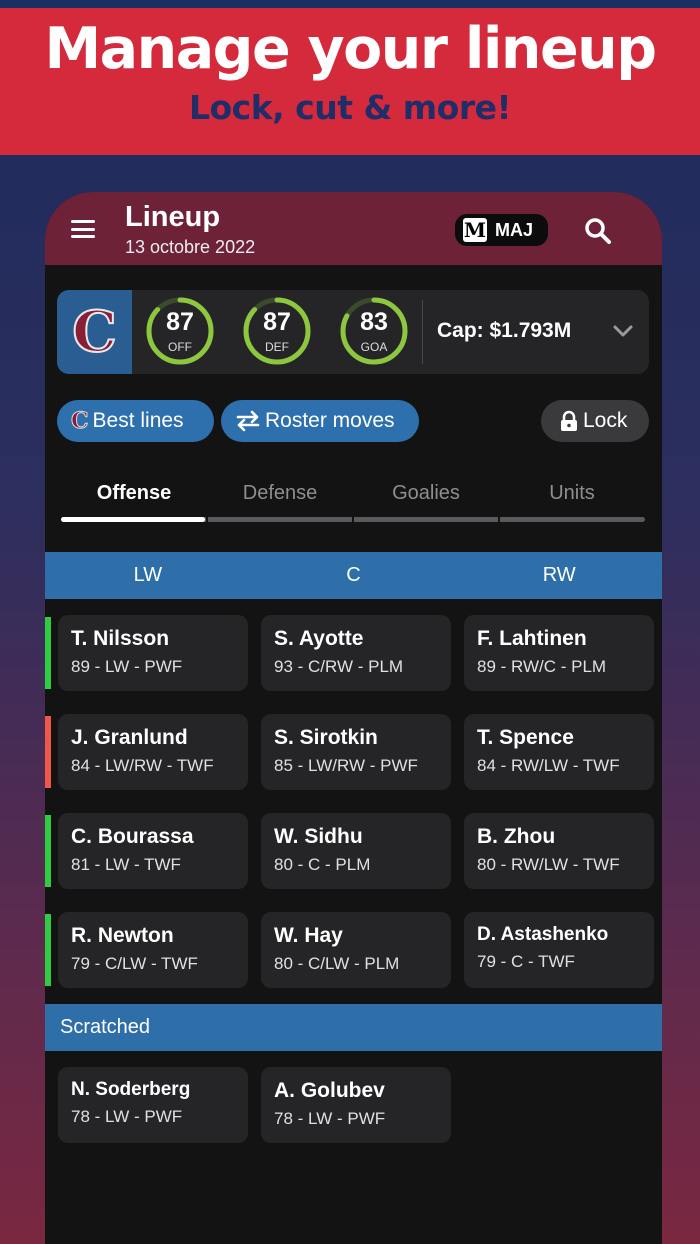  I want to click on player-card: W. Hay 80 - C/LW - PLM, so click(356, 950).